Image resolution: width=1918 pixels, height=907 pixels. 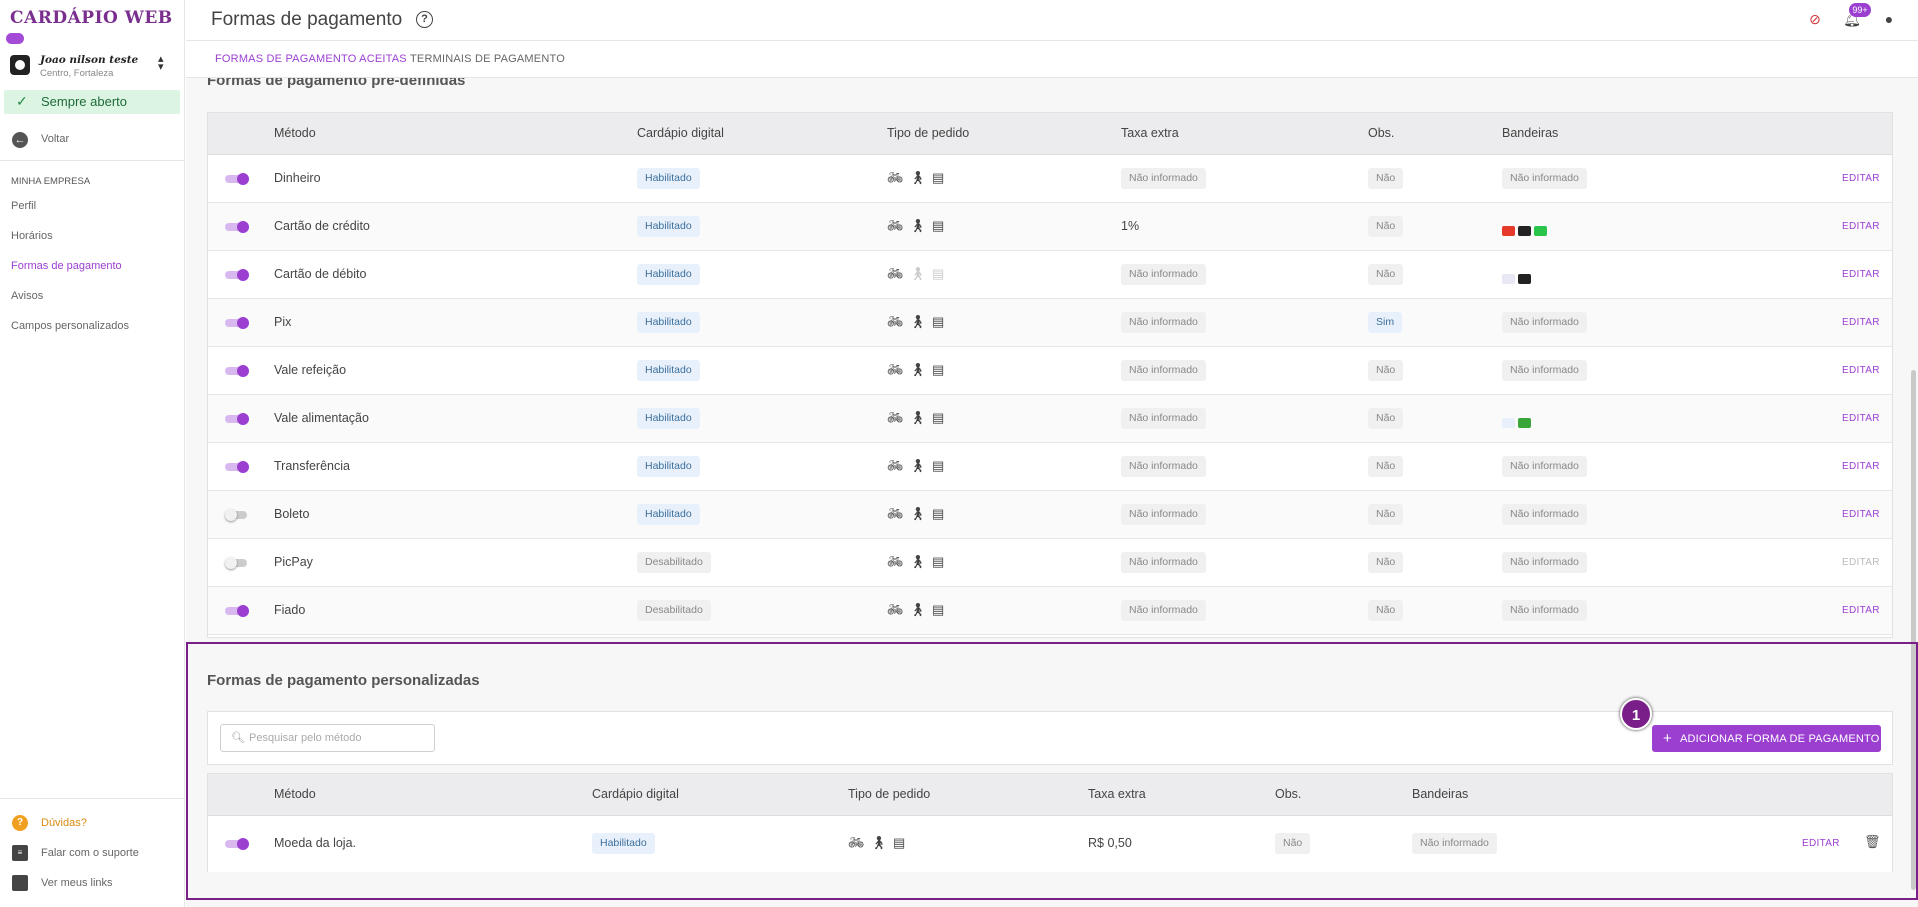 What do you see at coordinates (1508, 230) in the screenshot?
I see `mastercard-icon` at bounding box center [1508, 230].